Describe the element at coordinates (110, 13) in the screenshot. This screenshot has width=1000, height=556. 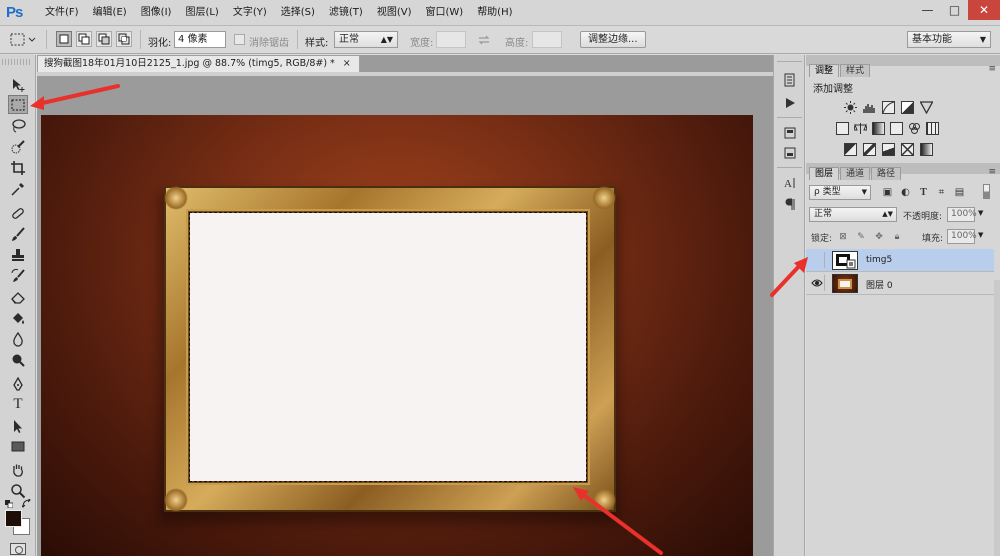
I see `menu-edit: 编辑(E)` at that location.